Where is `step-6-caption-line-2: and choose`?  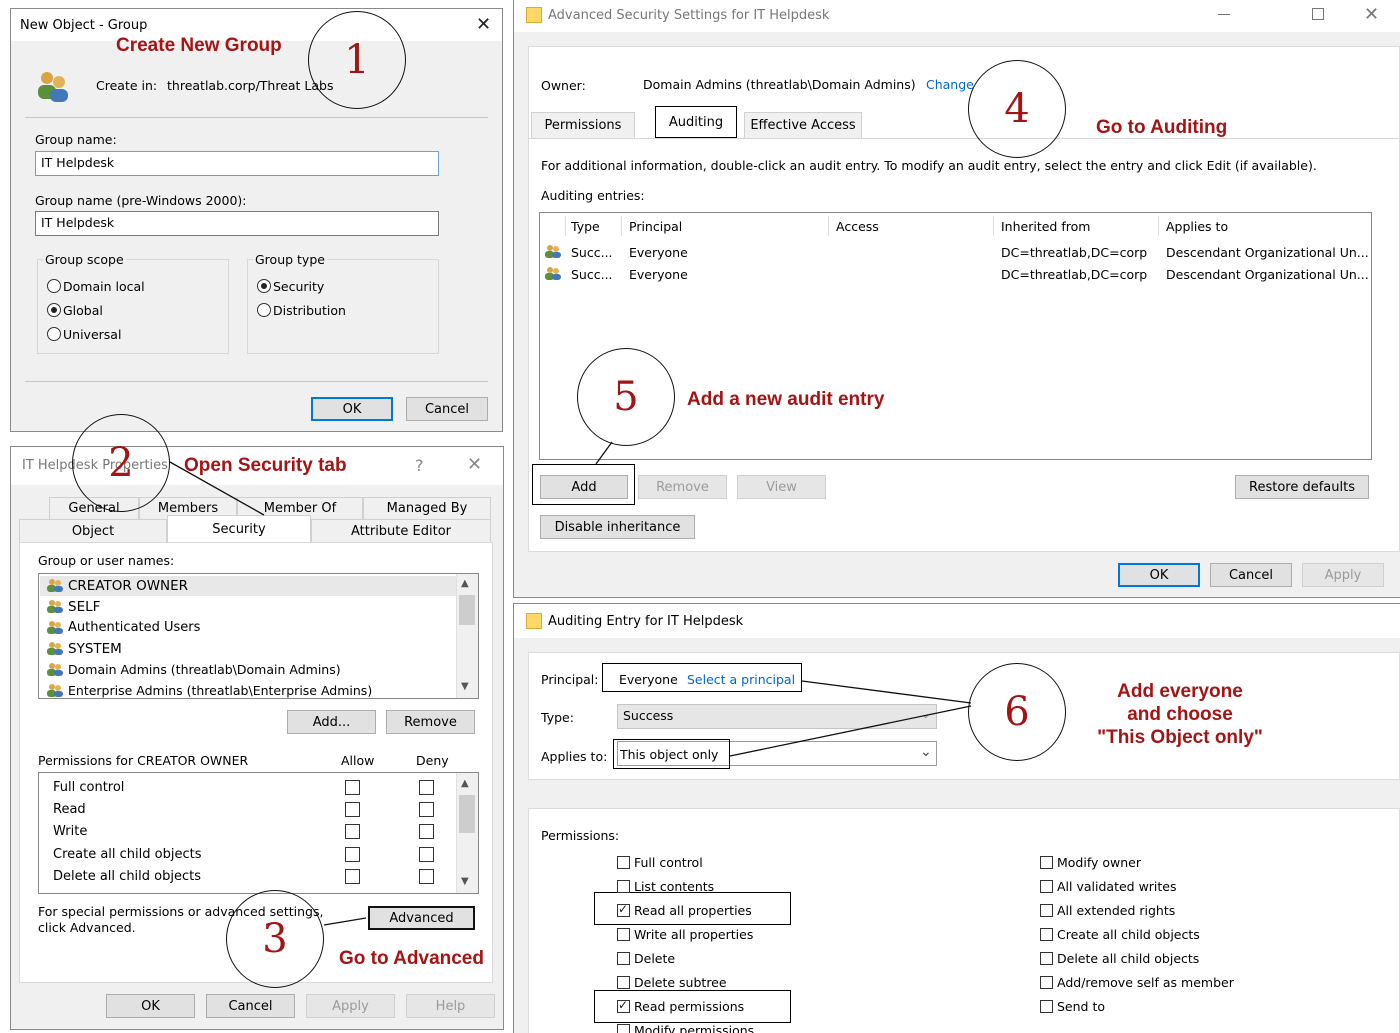 step-6-caption-line-2: and choose is located at coordinates (1180, 714).